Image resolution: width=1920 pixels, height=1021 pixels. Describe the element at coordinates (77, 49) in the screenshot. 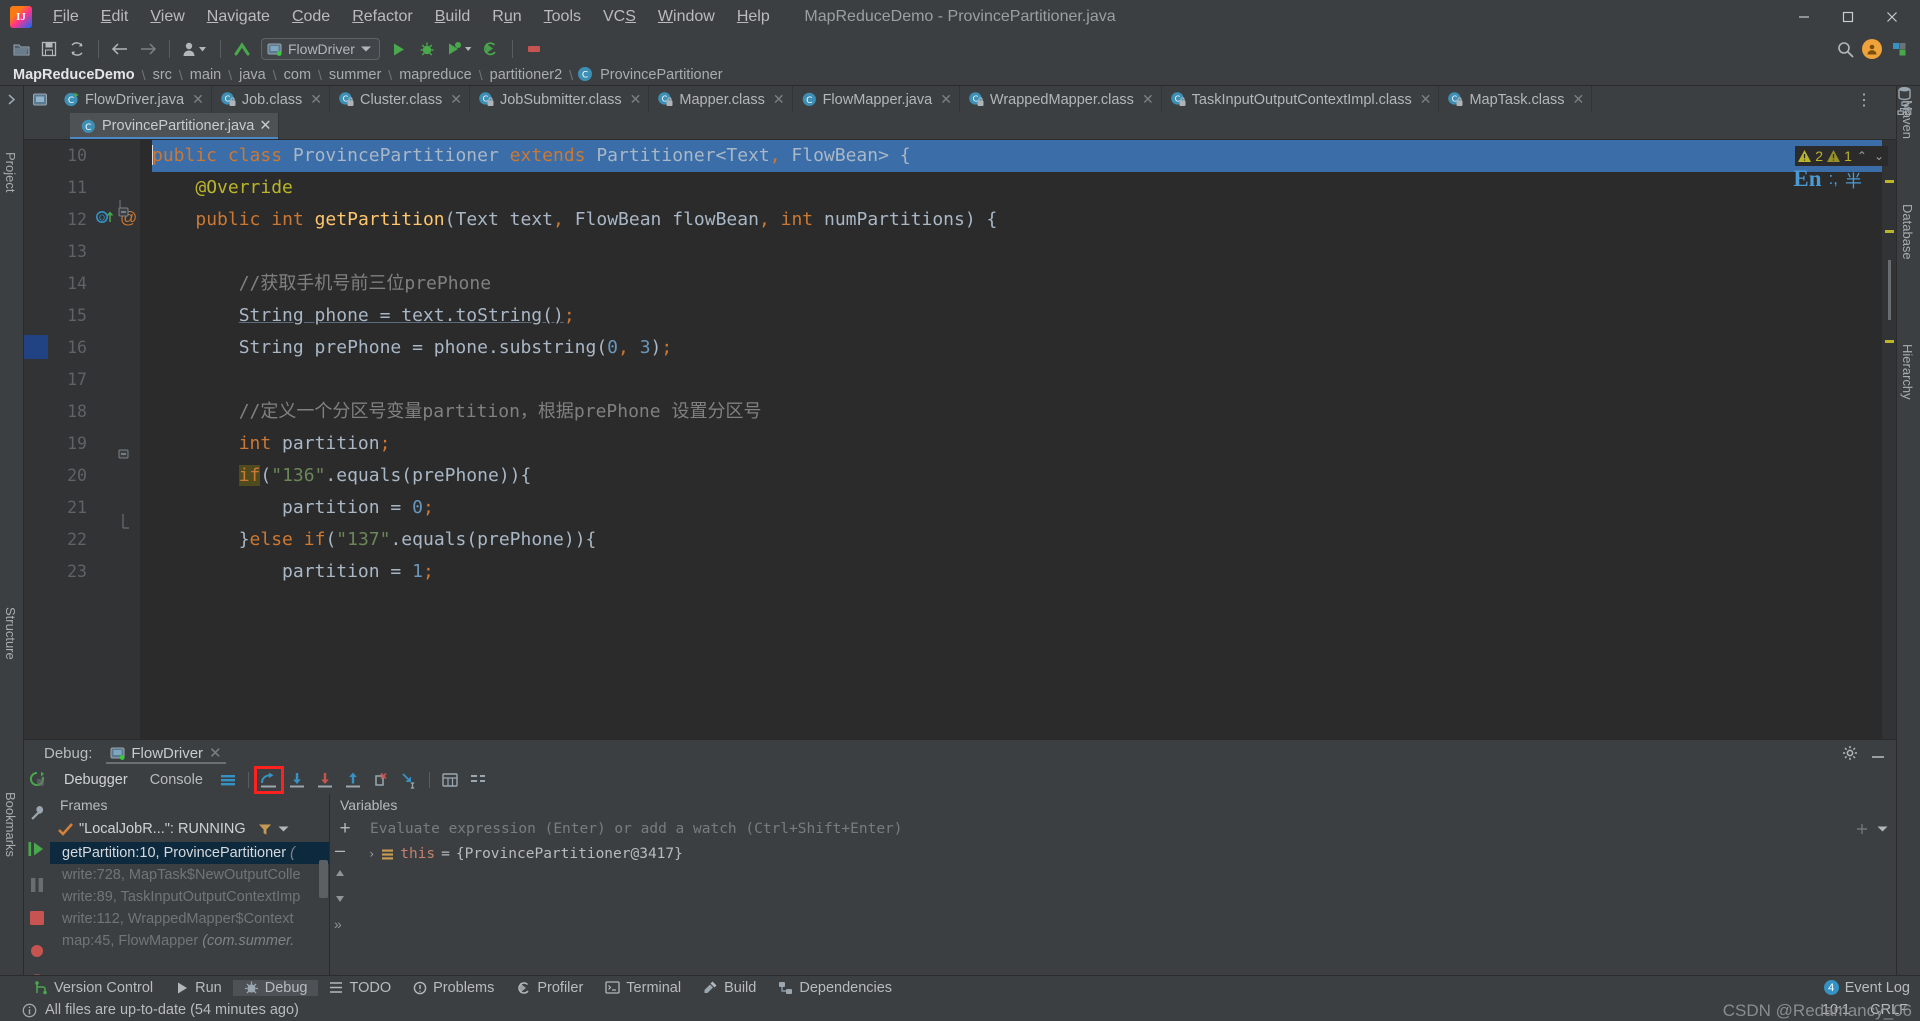

I see `sync-icon` at that location.